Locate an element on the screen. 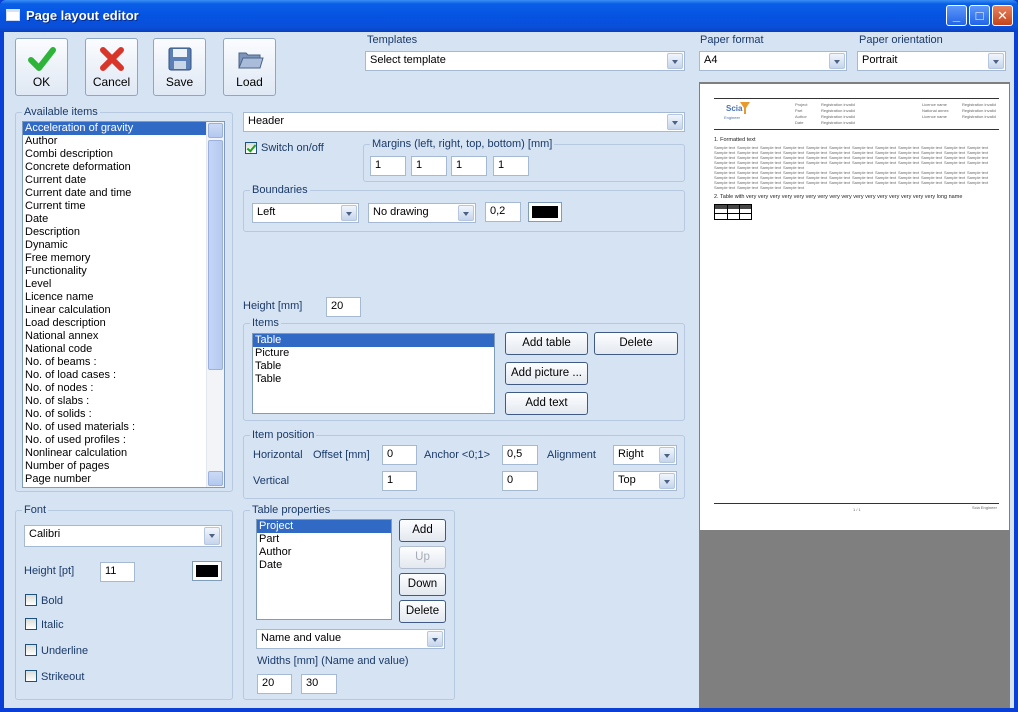 The height and width of the screenshot is (712, 1018). tp-add-button: Add is located at coordinates (422, 530).